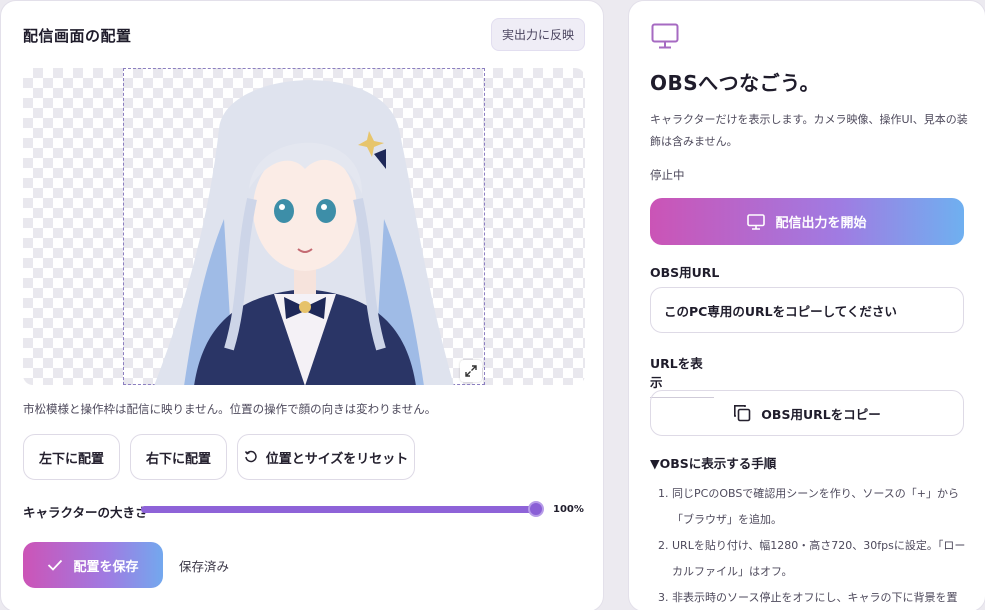 The height and width of the screenshot is (610, 985). What do you see at coordinates (536, 509) in the screenshot?
I see `size-slider-thumb` at bounding box center [536, 509].